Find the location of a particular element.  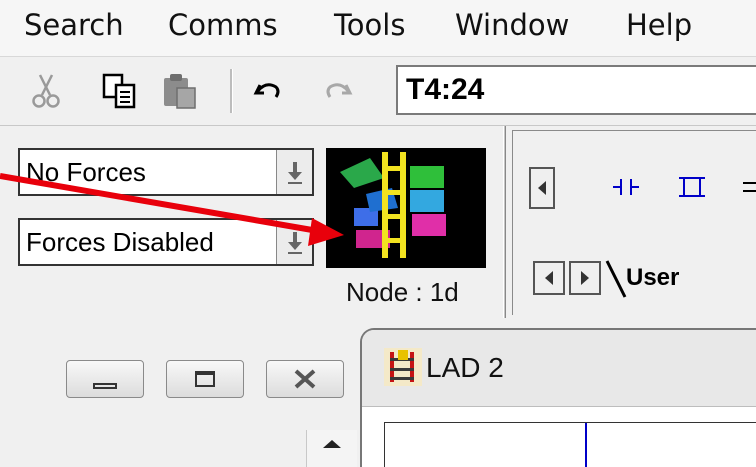

scrollbar is located at coordinates (331, 448).